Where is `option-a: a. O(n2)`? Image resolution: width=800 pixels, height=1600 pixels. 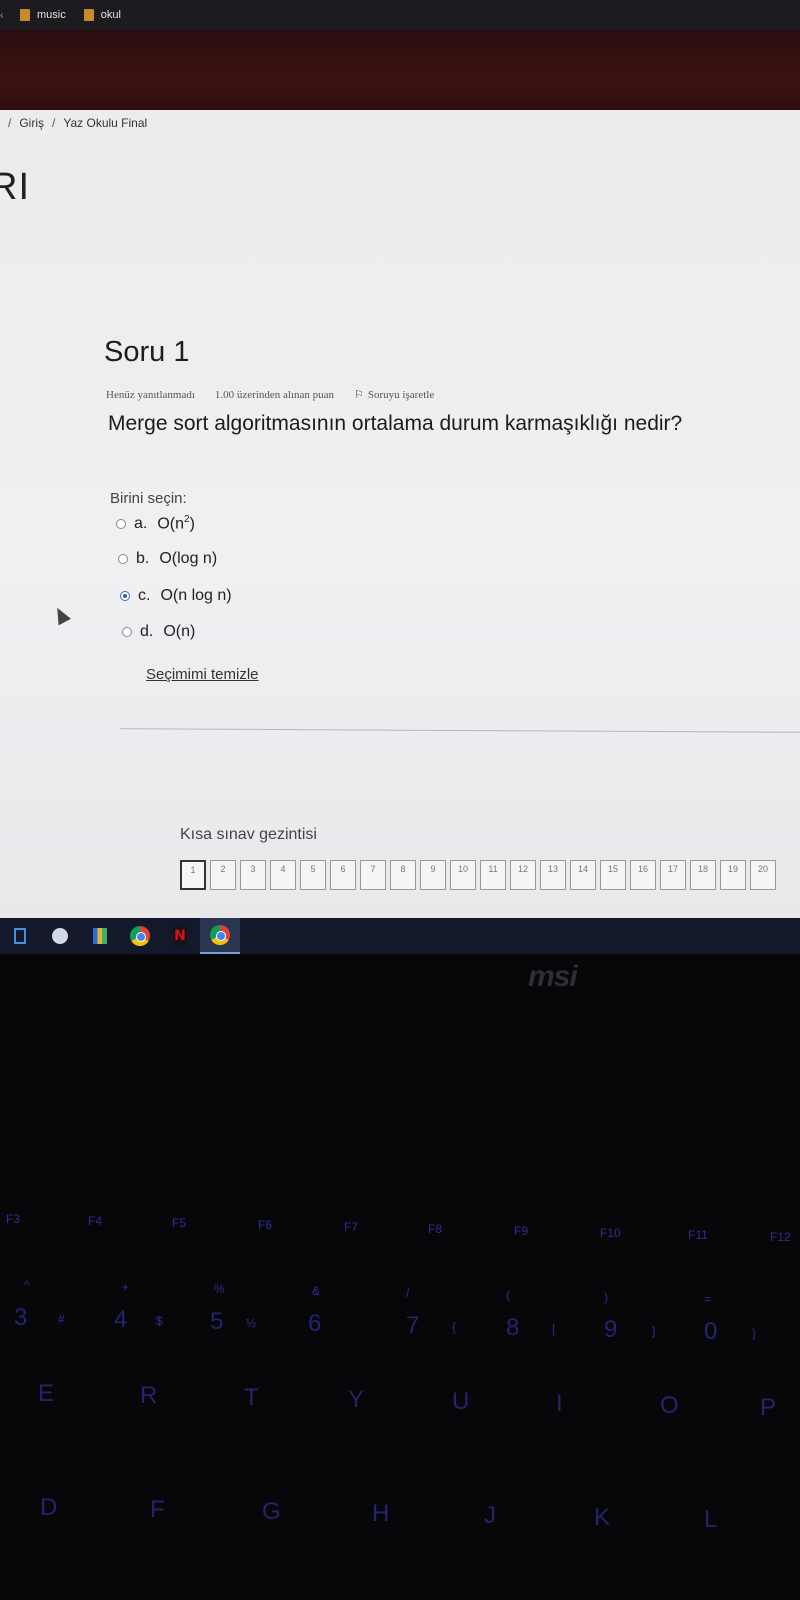
option-a: a. O(n2) is located at coordinates (155, 523).